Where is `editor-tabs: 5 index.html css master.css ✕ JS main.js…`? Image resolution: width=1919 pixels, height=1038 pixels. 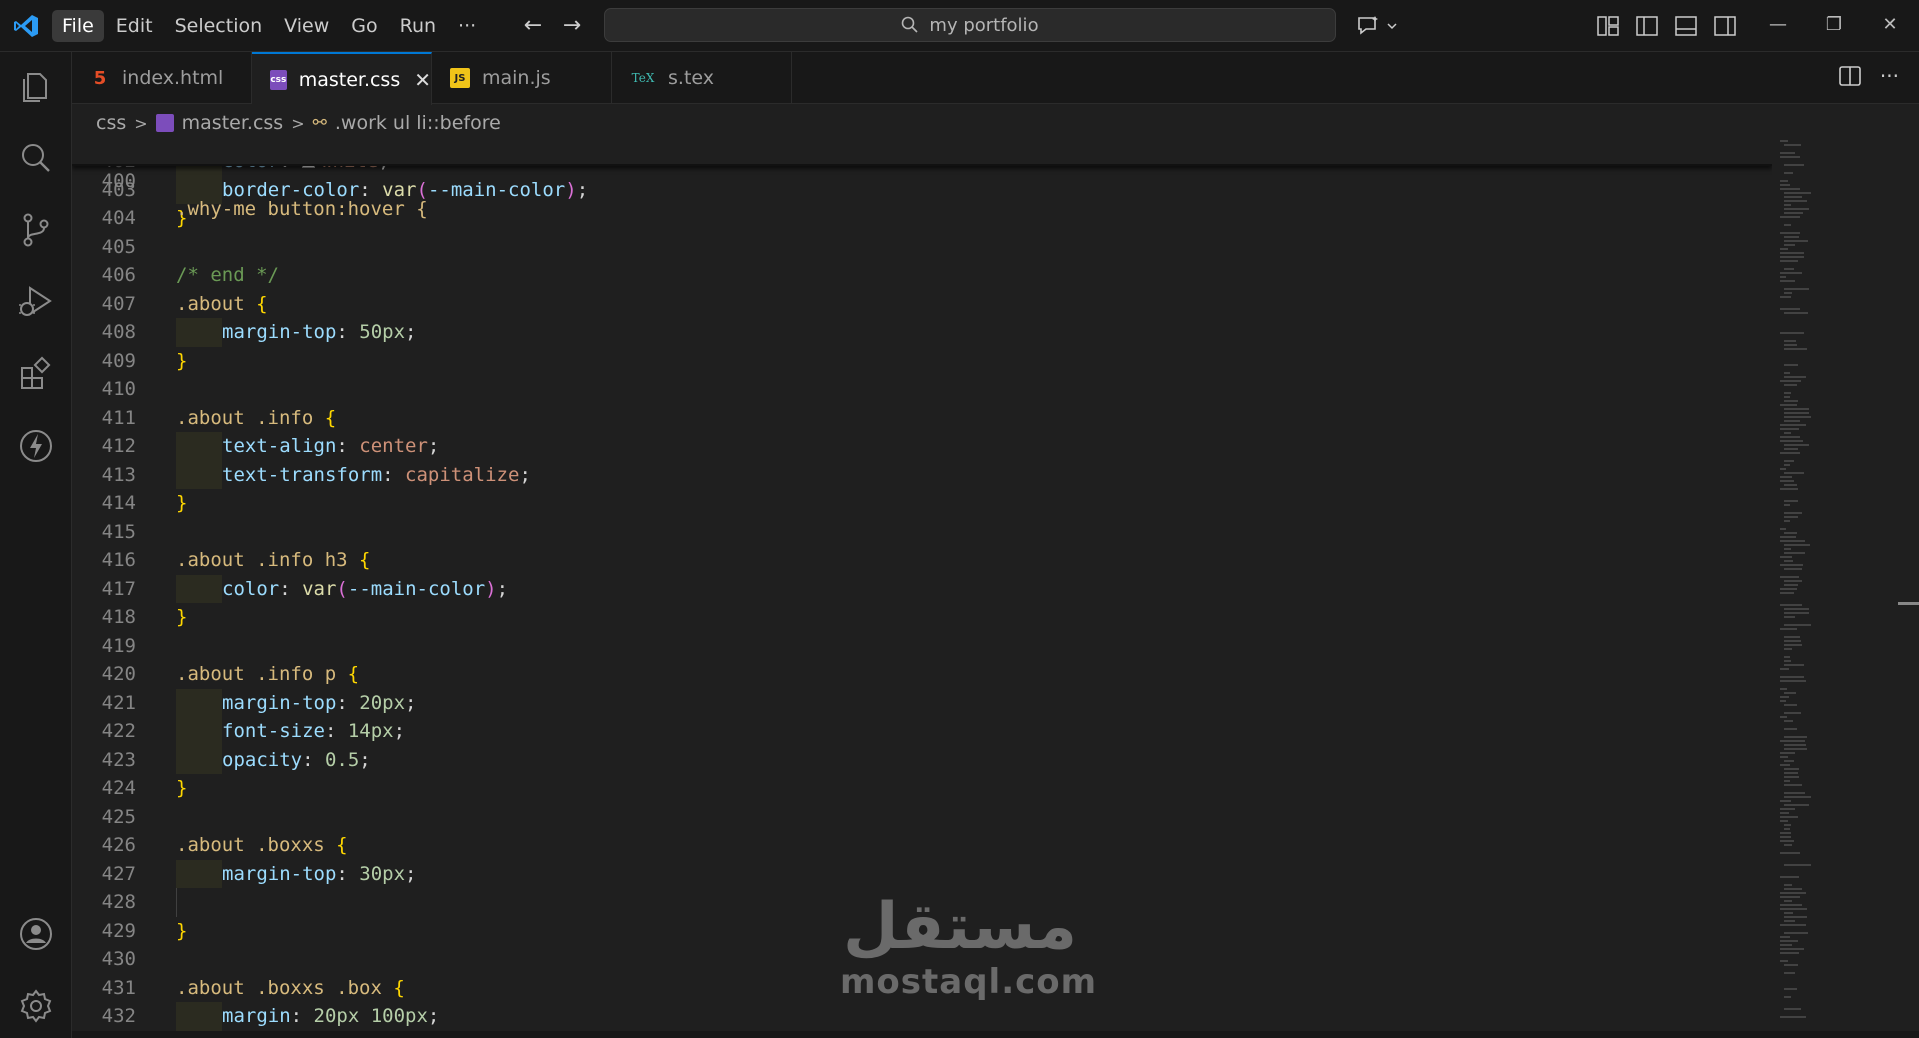
editor-tabs: 5 index.html css master.css ✕ JS main.js… is located at coordinates (995, 78).